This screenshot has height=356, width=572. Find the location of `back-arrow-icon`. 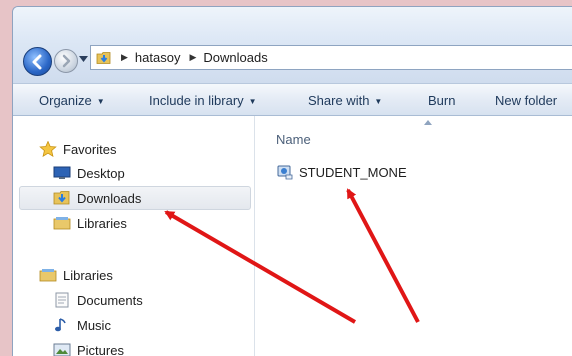

back-arrow-icon is located at coordinates (38, 62).